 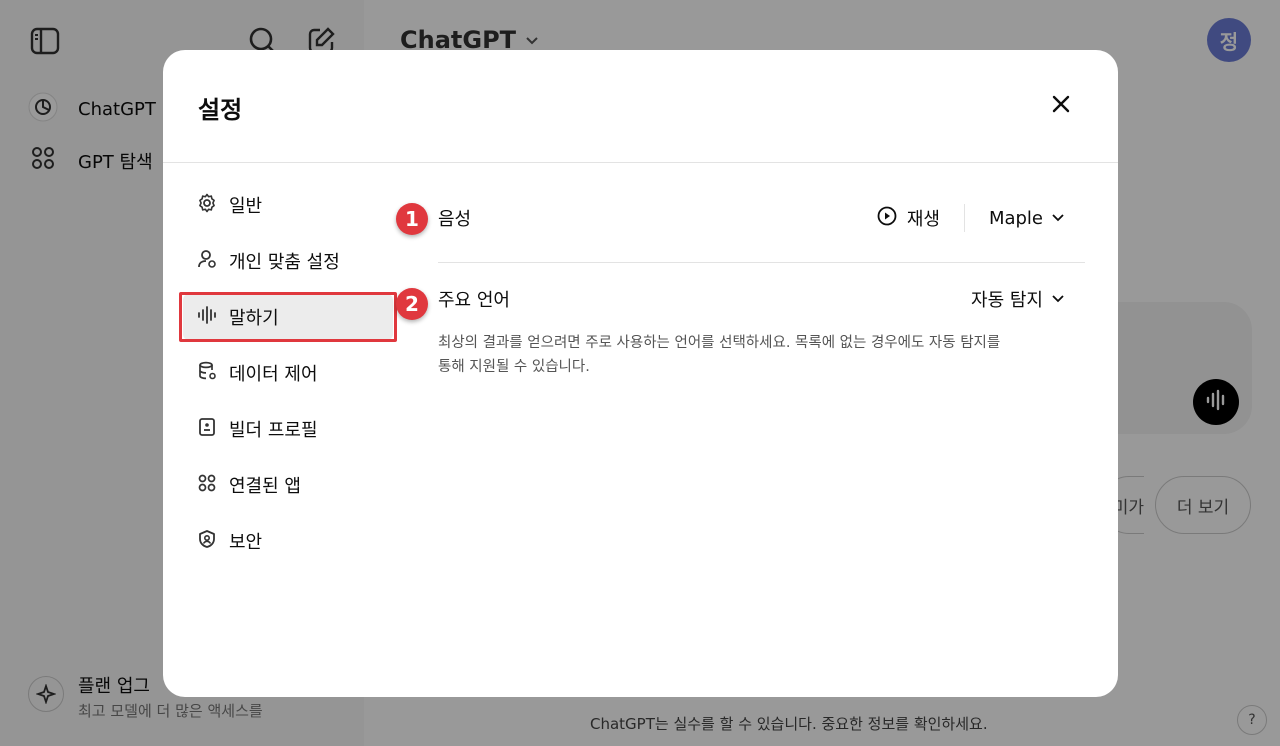 I want to click on tab-label: 데이터 제어, so click(x=273, y=374).